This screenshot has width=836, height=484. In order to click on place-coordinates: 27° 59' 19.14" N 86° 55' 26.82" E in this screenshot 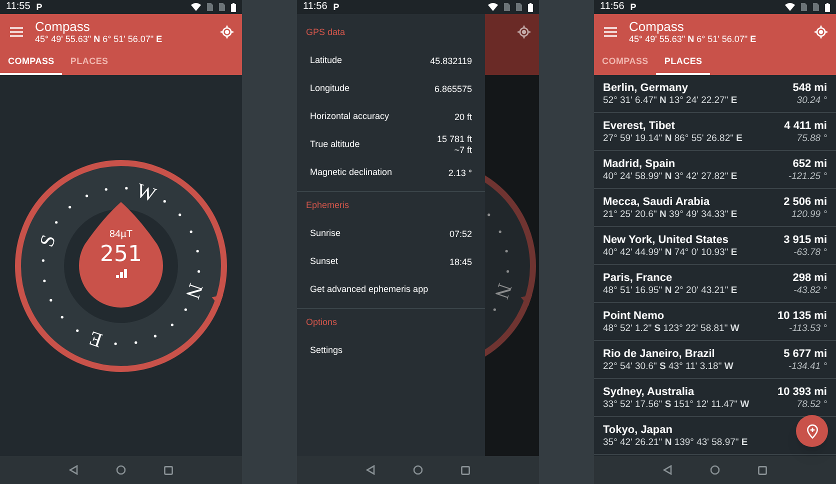, I will do `click(672, 138)`.